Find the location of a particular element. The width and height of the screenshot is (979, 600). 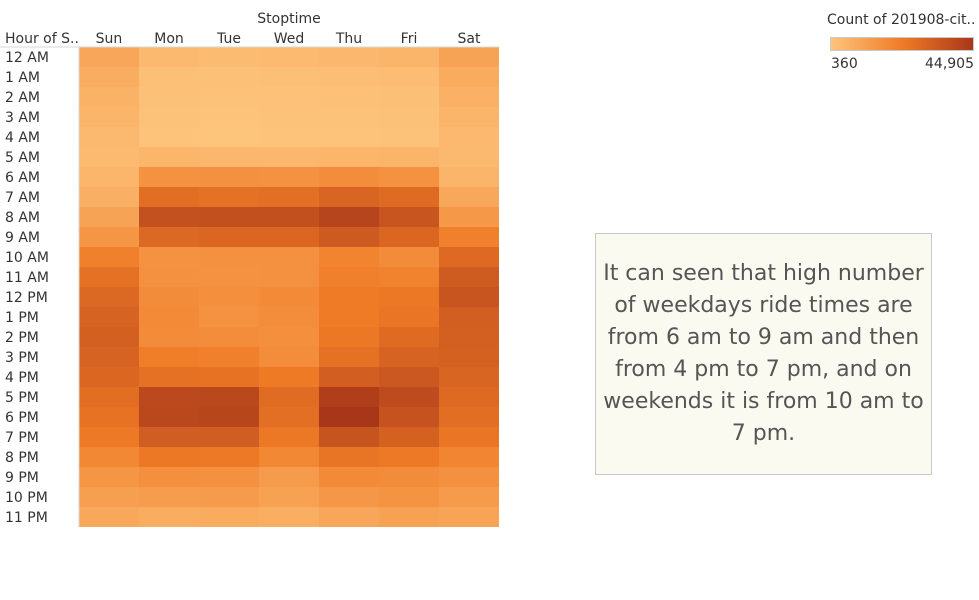

column-label: Sat is located at coordinates (469, 39).